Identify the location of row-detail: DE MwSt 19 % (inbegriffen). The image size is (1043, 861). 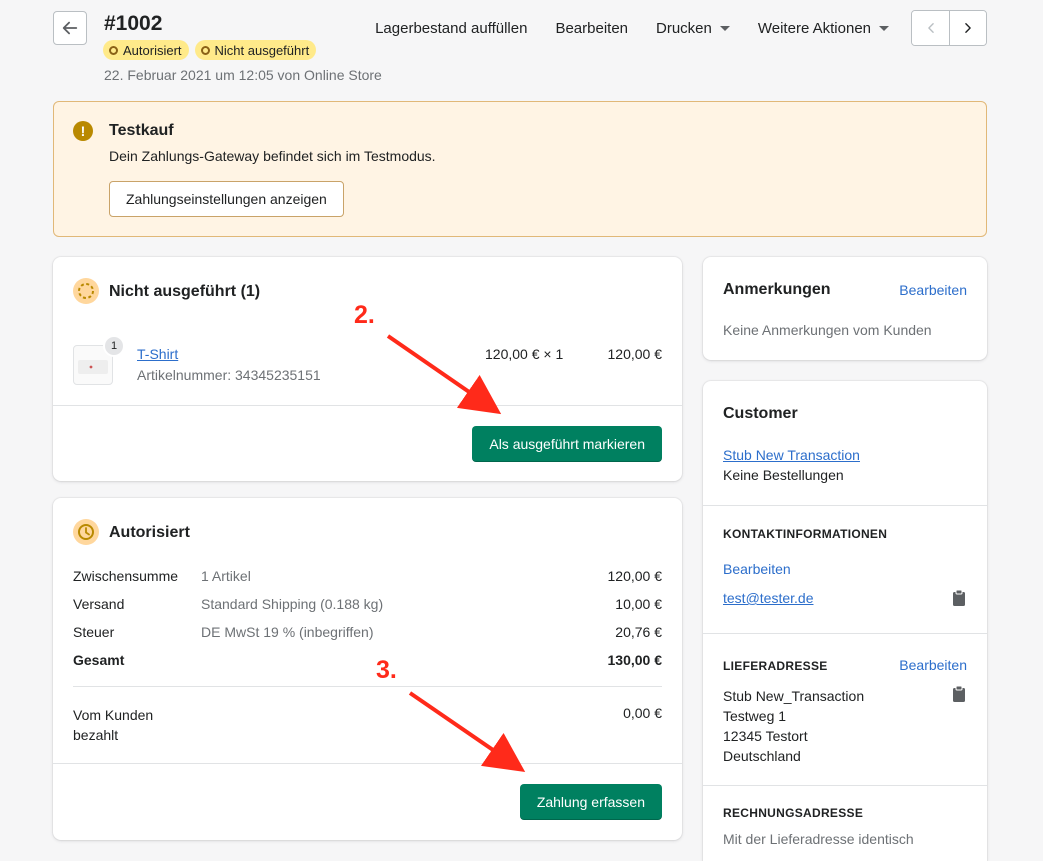
(287, 632).